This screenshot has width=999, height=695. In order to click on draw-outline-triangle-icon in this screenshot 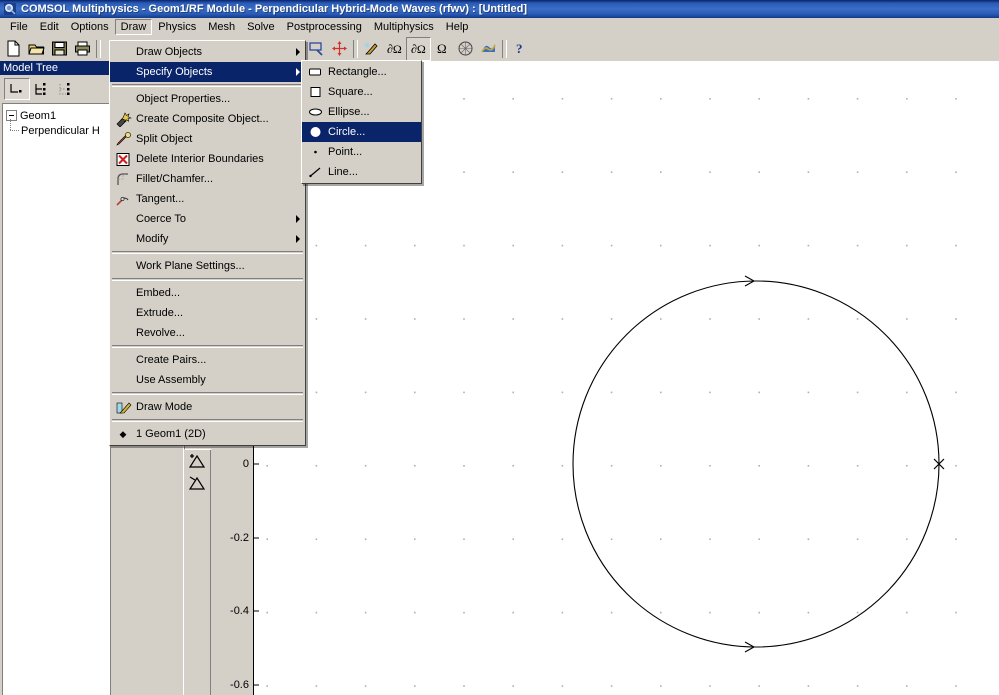, I will do `click(197, 483)`.